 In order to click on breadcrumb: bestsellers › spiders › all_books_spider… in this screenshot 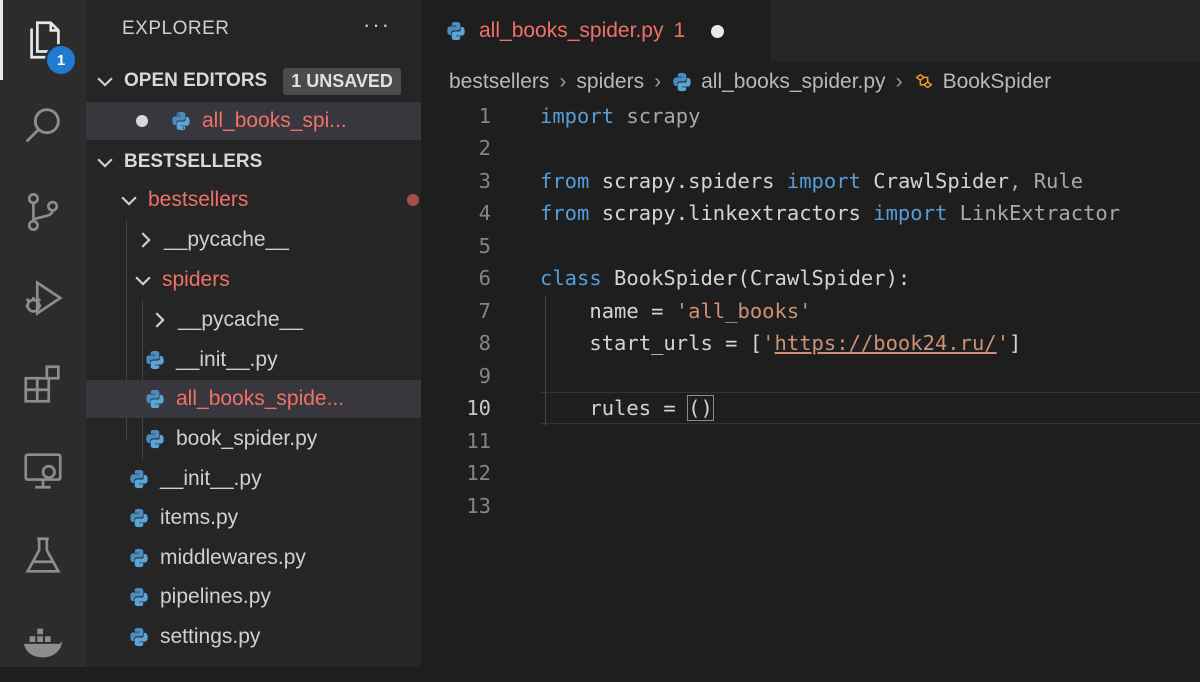, I will do `click(810, 82)`.